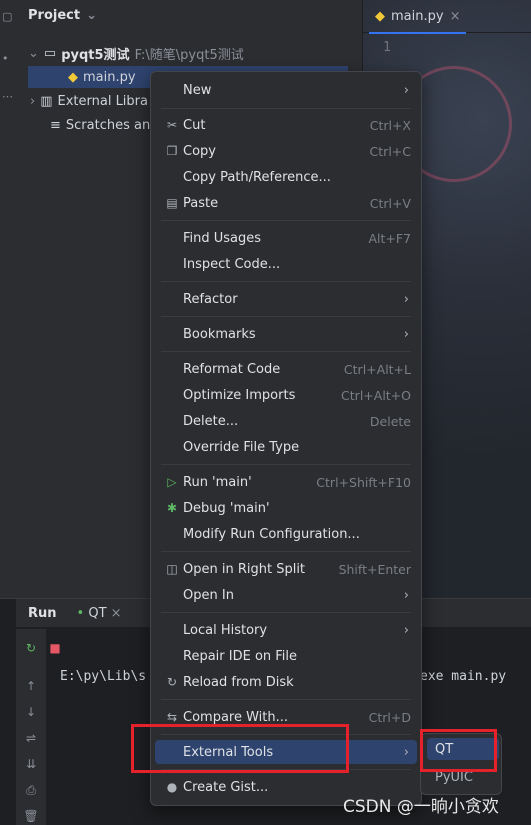 The height and width of the screenshot is (825, 531). I want to click on tab-qt-config: • QT ×, so click(99, 613).